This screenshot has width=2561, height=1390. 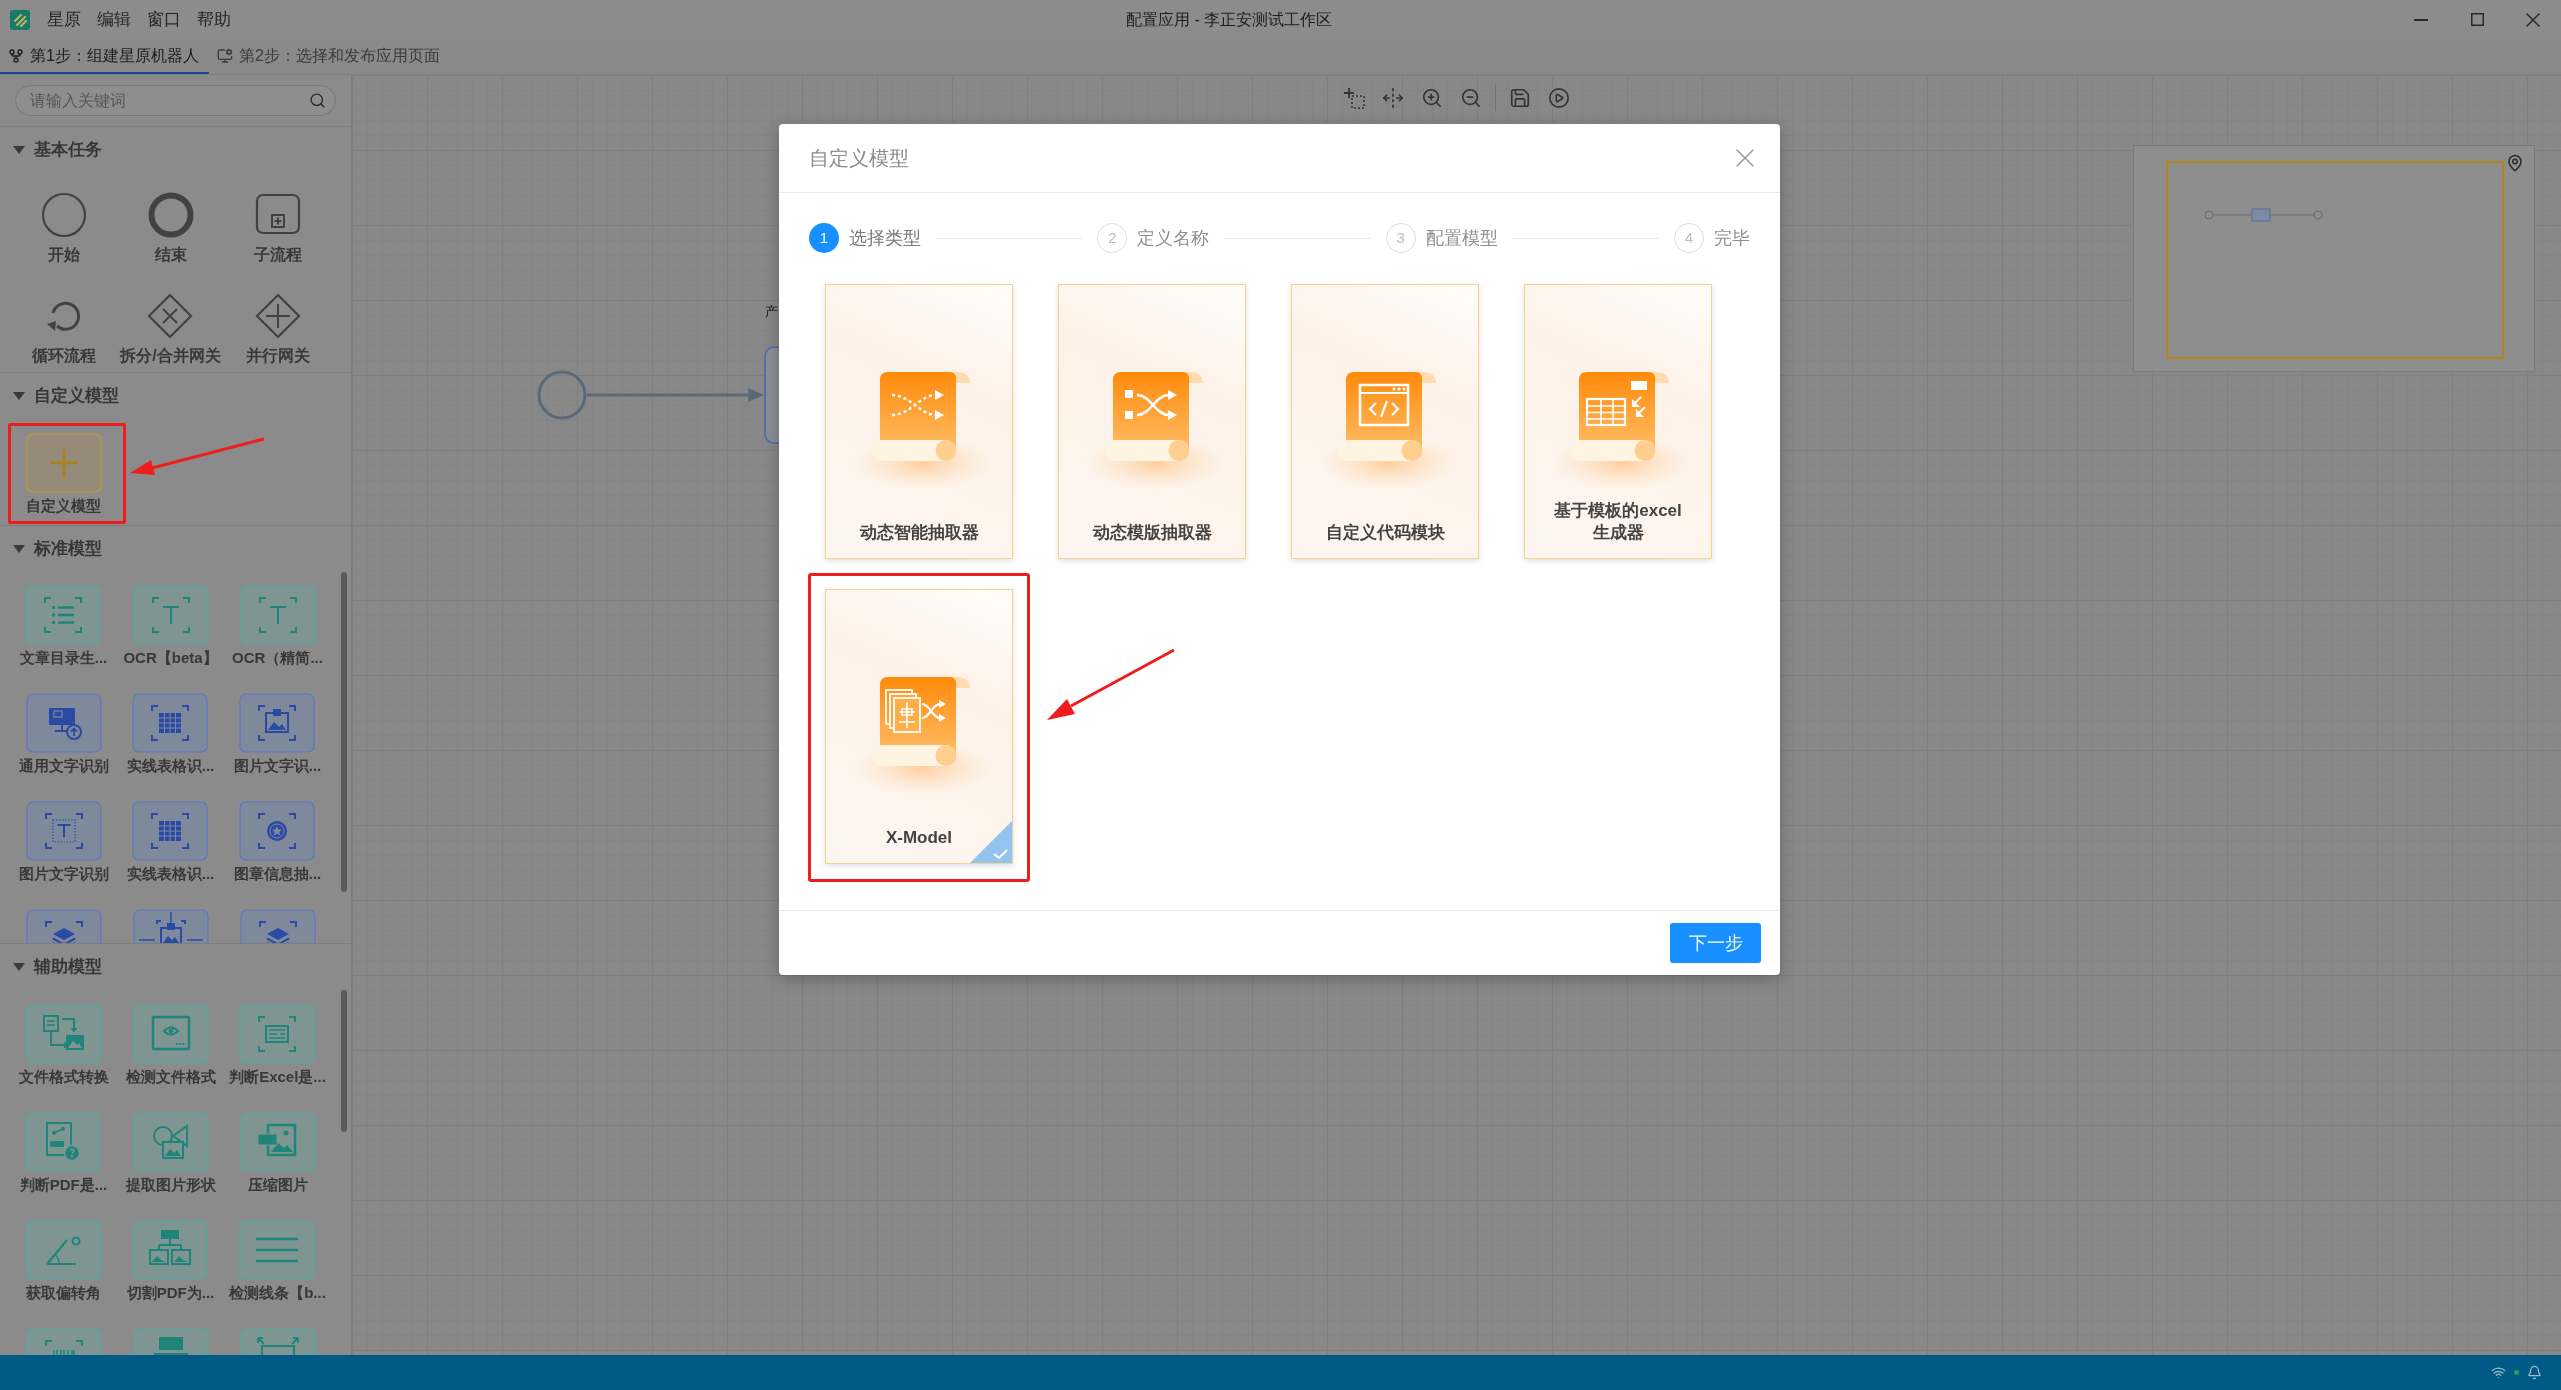 What do you see at coordinates (2515, 163) in the screenshot?
I see `pin-icon` at bounding box center [2515, 163].